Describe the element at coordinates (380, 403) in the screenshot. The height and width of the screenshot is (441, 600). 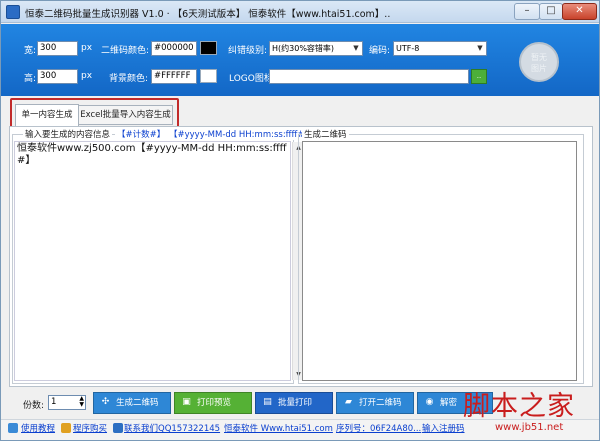
I see `open-qr-label: 打开二维码` at that location.